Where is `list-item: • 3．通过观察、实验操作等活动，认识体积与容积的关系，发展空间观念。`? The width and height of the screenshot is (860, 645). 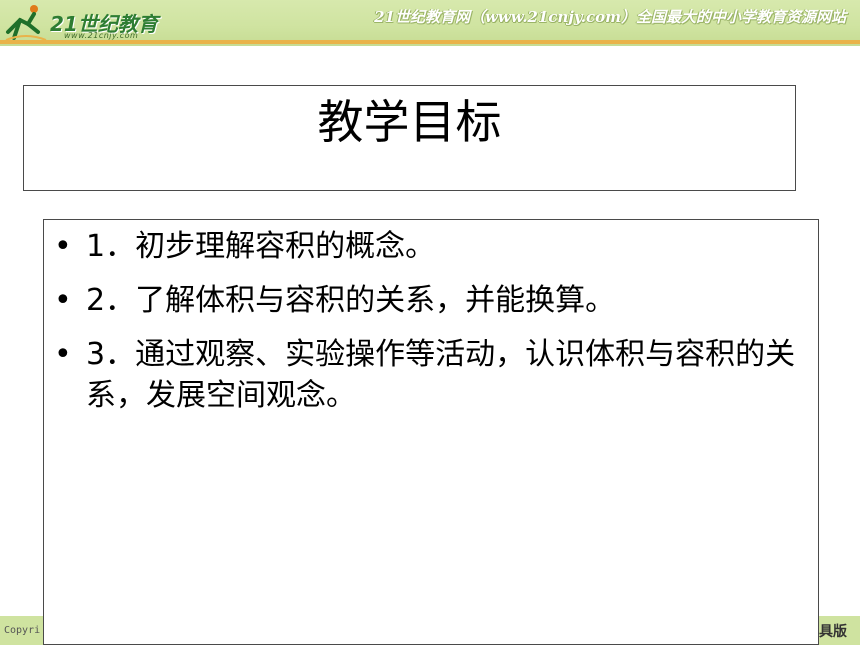 list-item: • 3．通过观察、实验操作等活动，认识体积与容积的关系，发展空间观念。 is located at coordinates (431, 375).